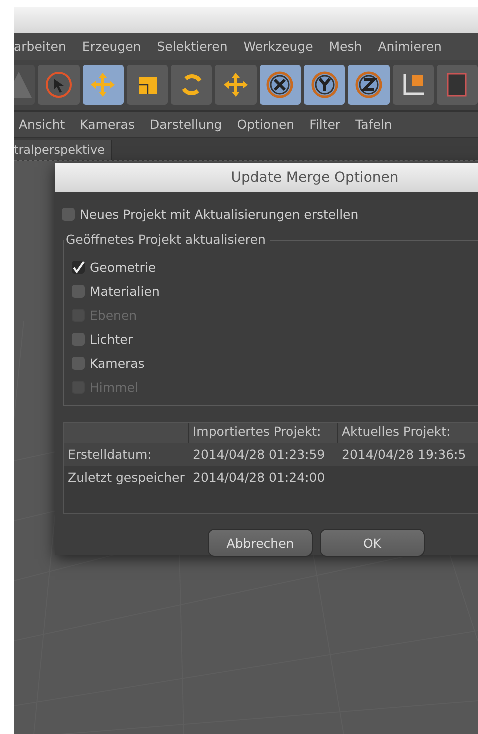  Describe the element at coordinates (110, 454) in the screenshot. I see `table-cell-text: Erstelldatum:` at that location.